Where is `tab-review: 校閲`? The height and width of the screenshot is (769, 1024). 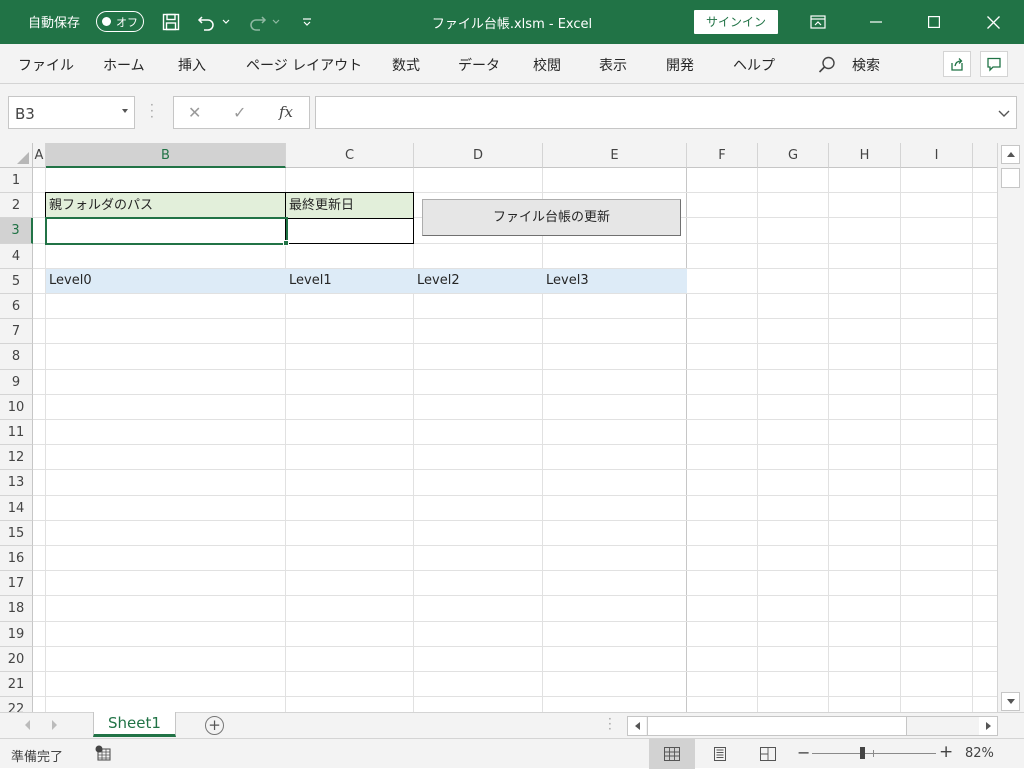 tab-review: 校閲 is located at coordinates (547, 65).